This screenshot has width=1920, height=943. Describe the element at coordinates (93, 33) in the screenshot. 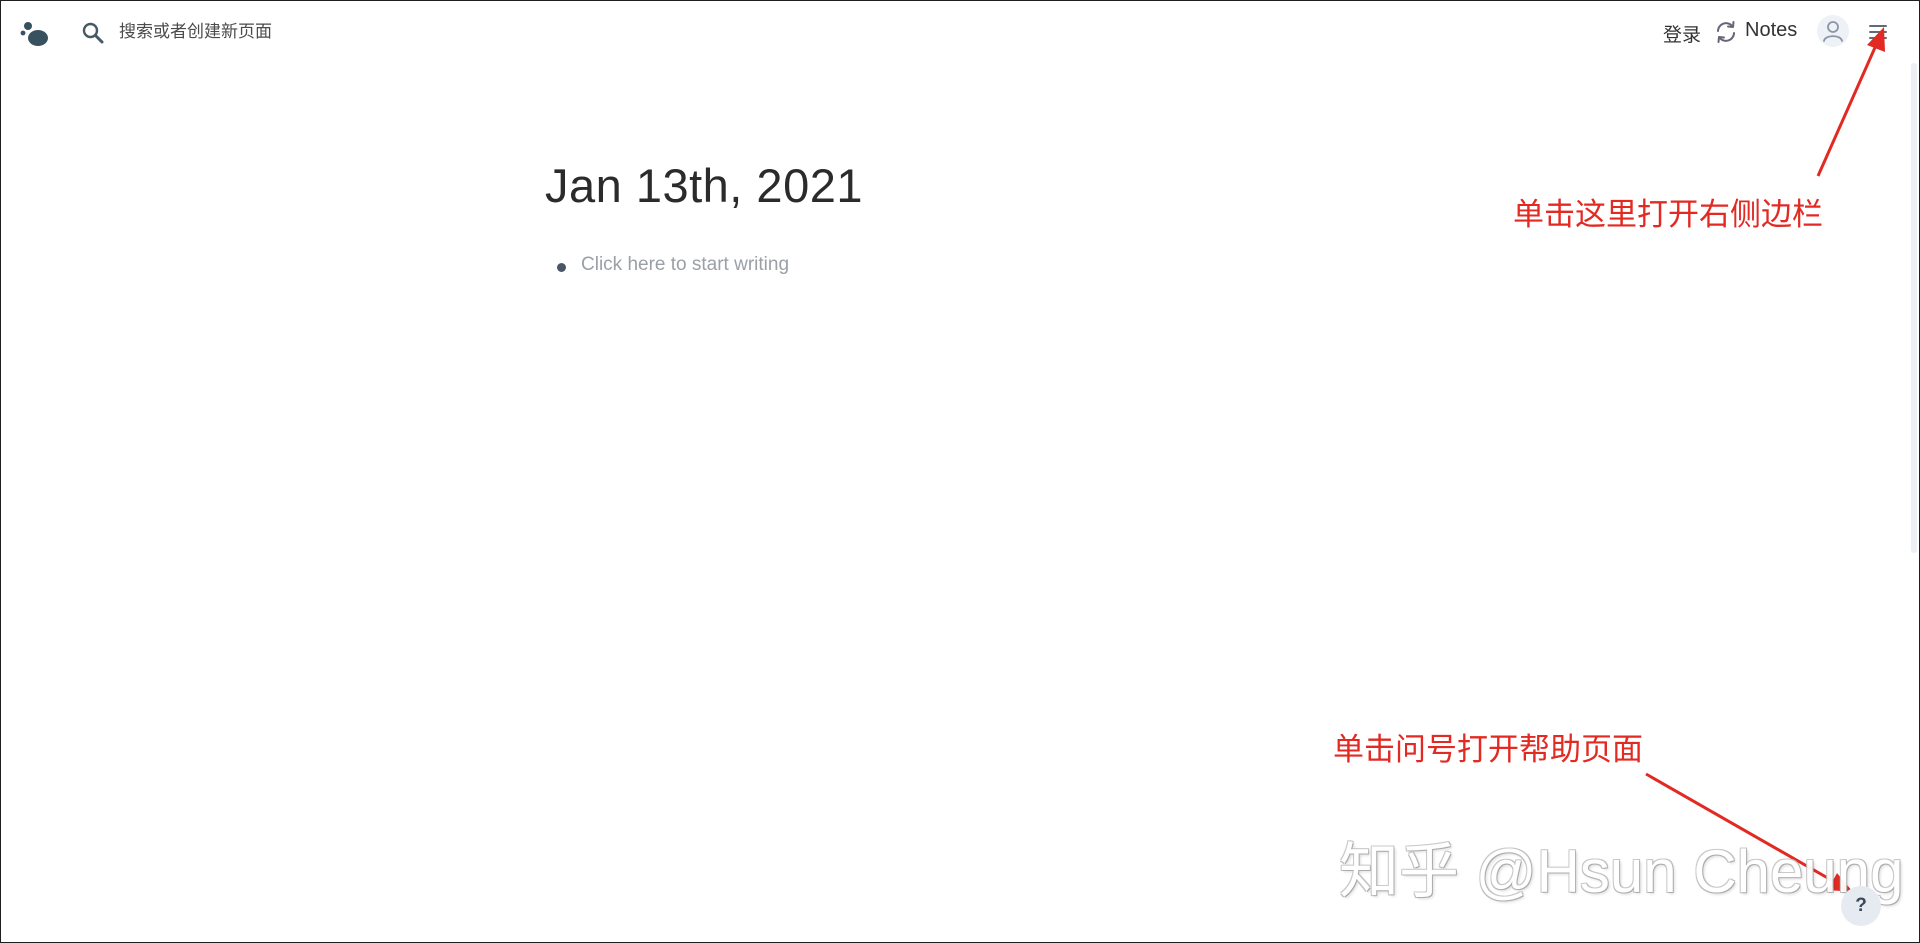

I see `search-icon` at that location.